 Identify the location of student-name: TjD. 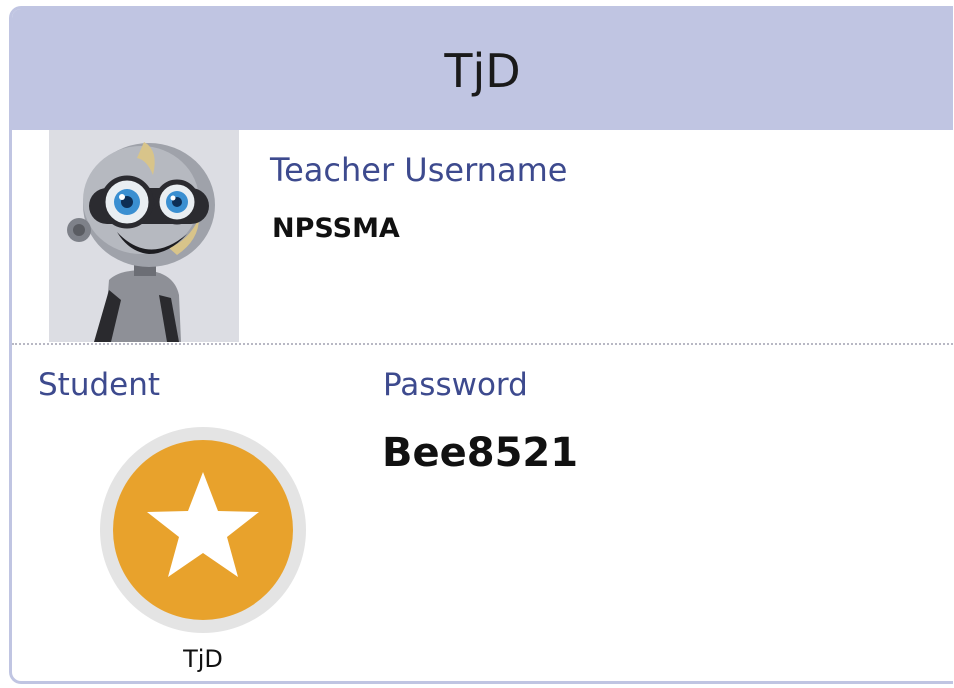
(203, 659).